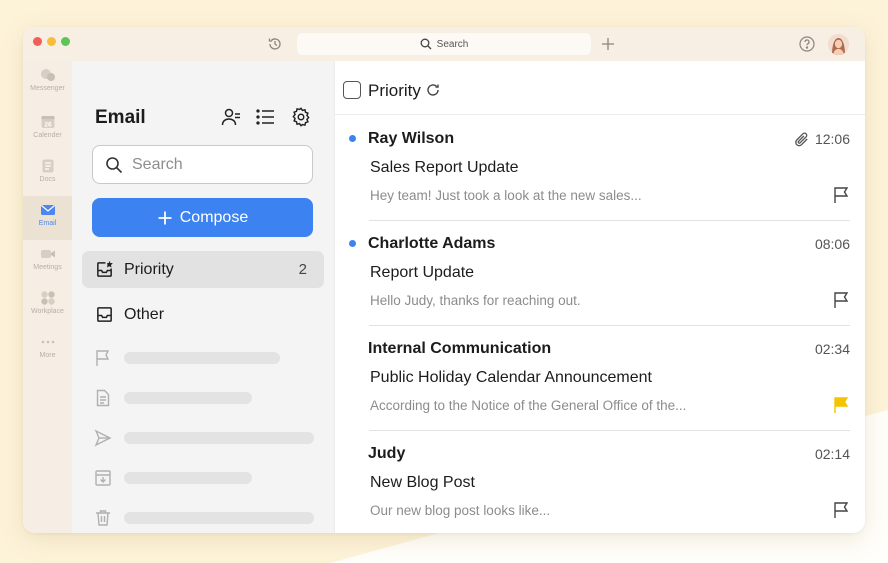 Image resolution: width=888 pixels, height=563 pixels. I want to click on email-sender: Charlotte Adams, so click(432, 243).